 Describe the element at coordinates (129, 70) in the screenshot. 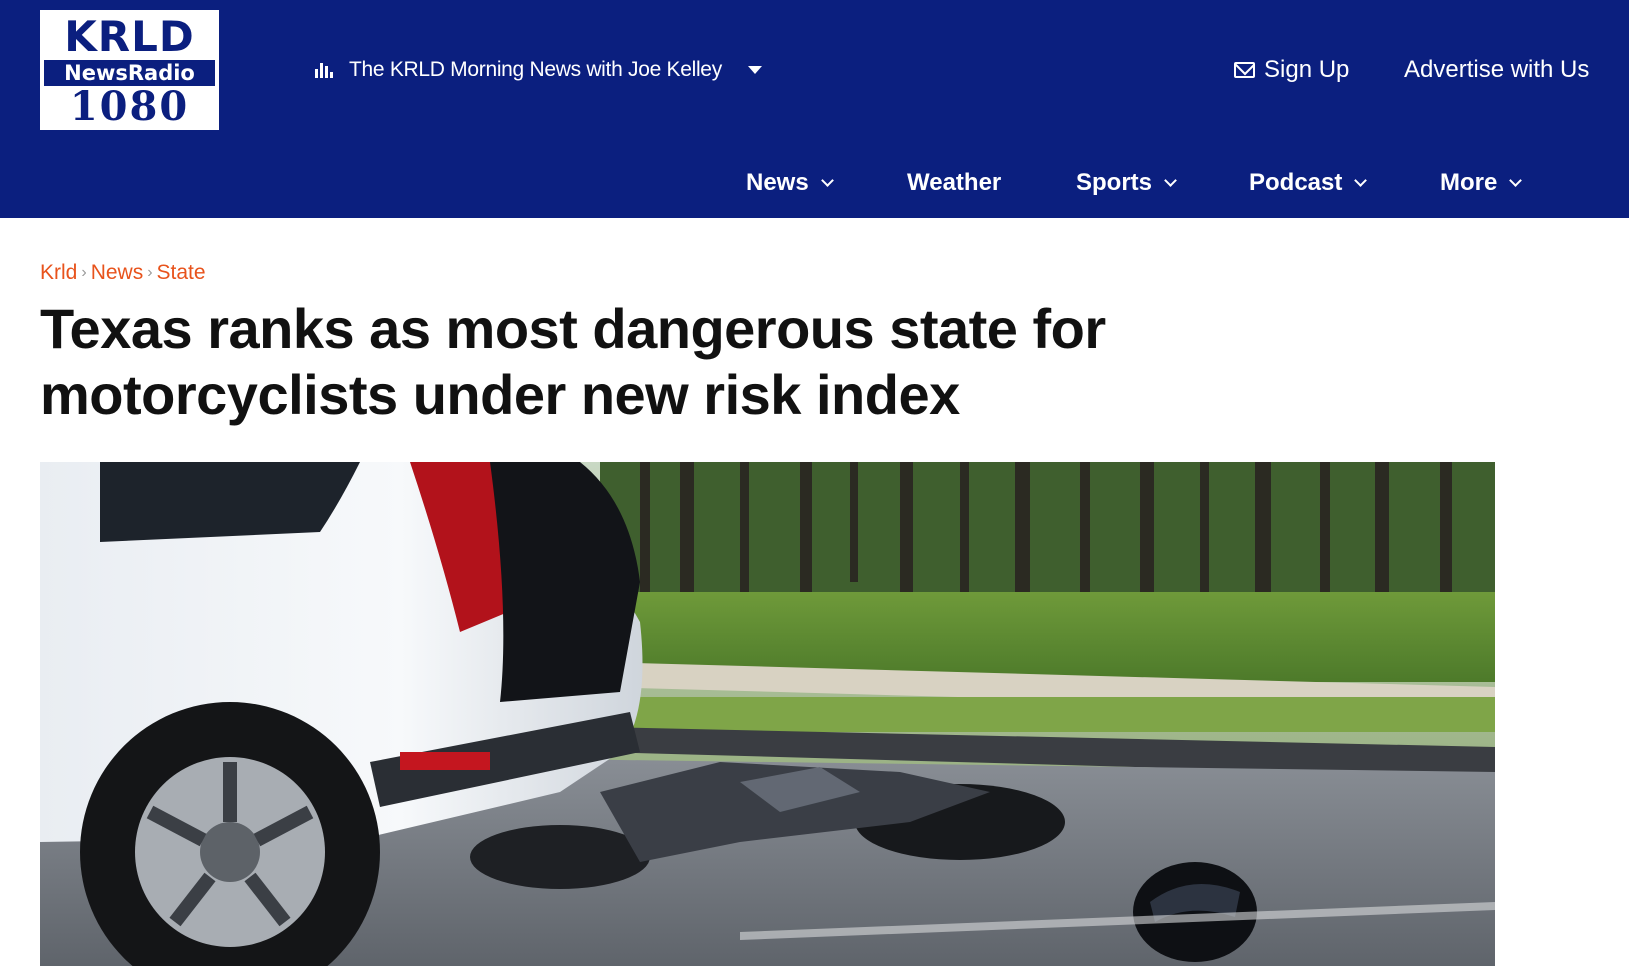

I see `krld-logo: KRLD NewsRadio 1080` at that location.